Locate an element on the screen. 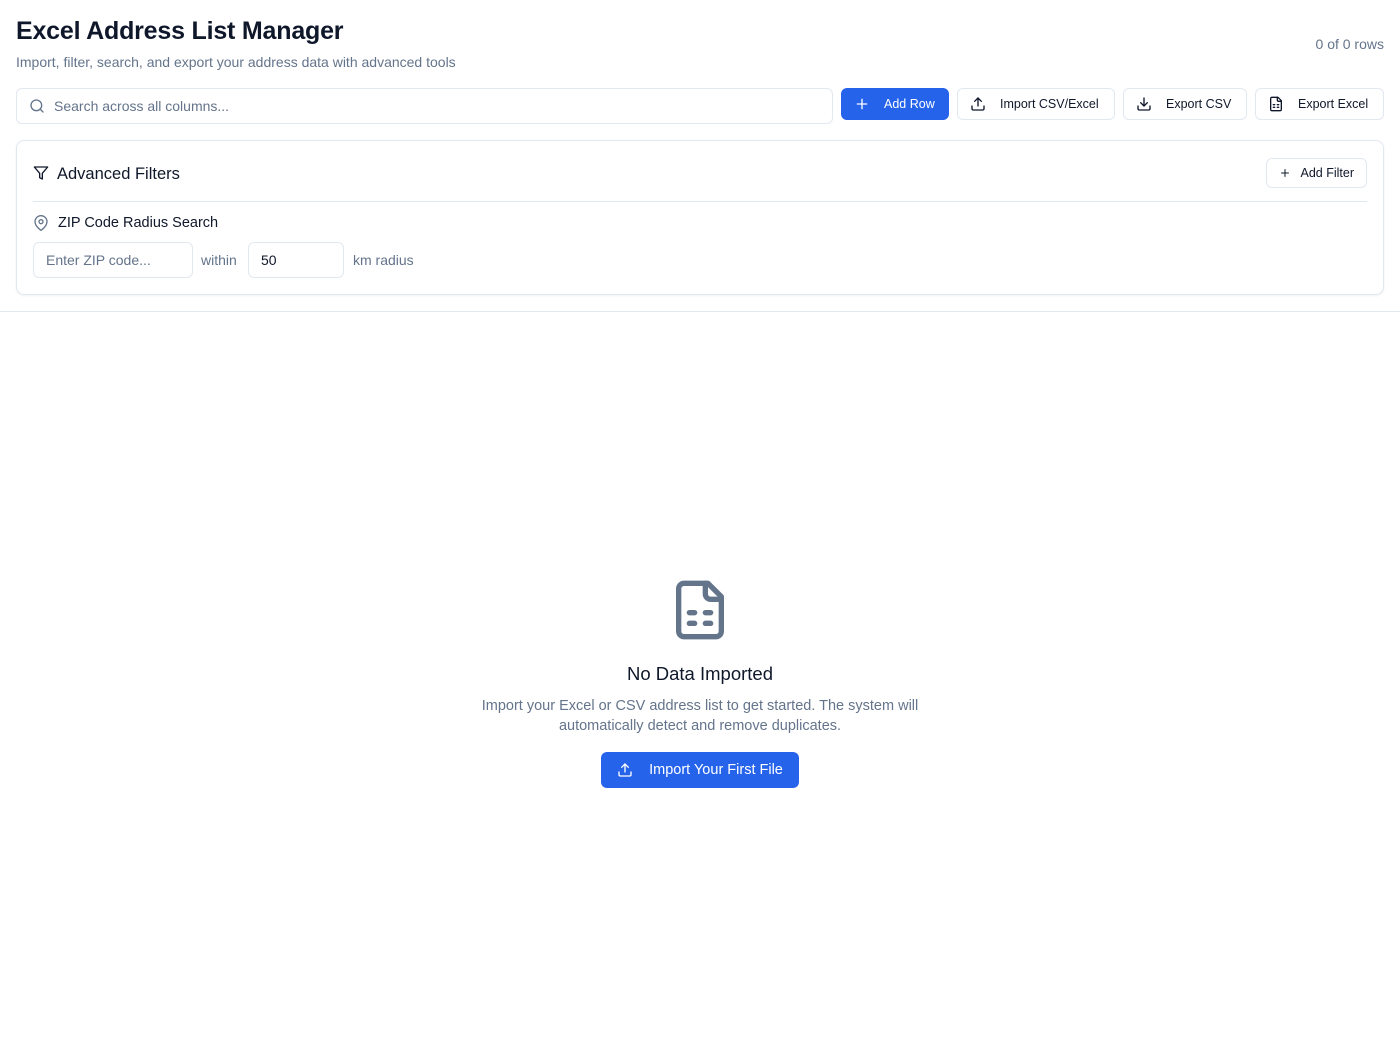  zip-section-header: ZIP Code Radius Search is located at coordinates (125, 223).